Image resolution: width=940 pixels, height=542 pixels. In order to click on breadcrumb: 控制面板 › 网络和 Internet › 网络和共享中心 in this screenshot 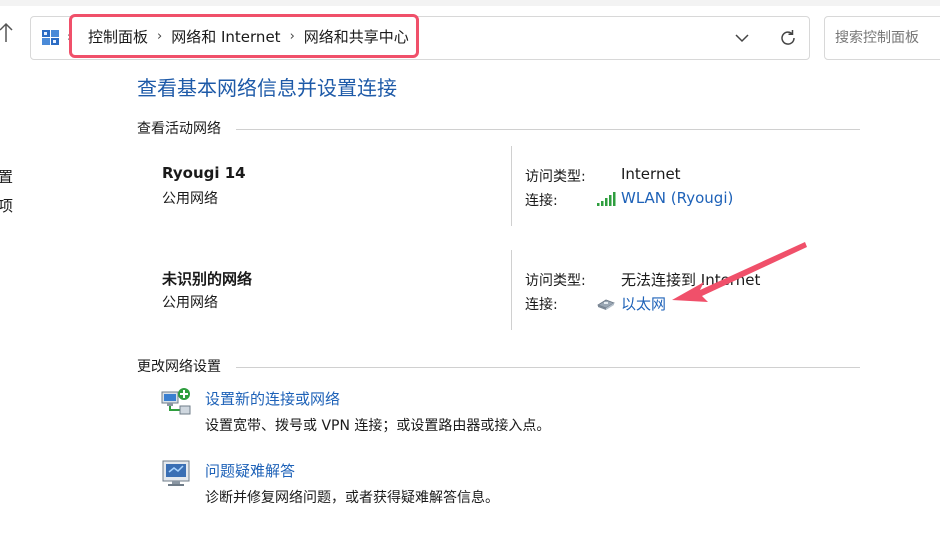, I will do `click(248, 36)`.